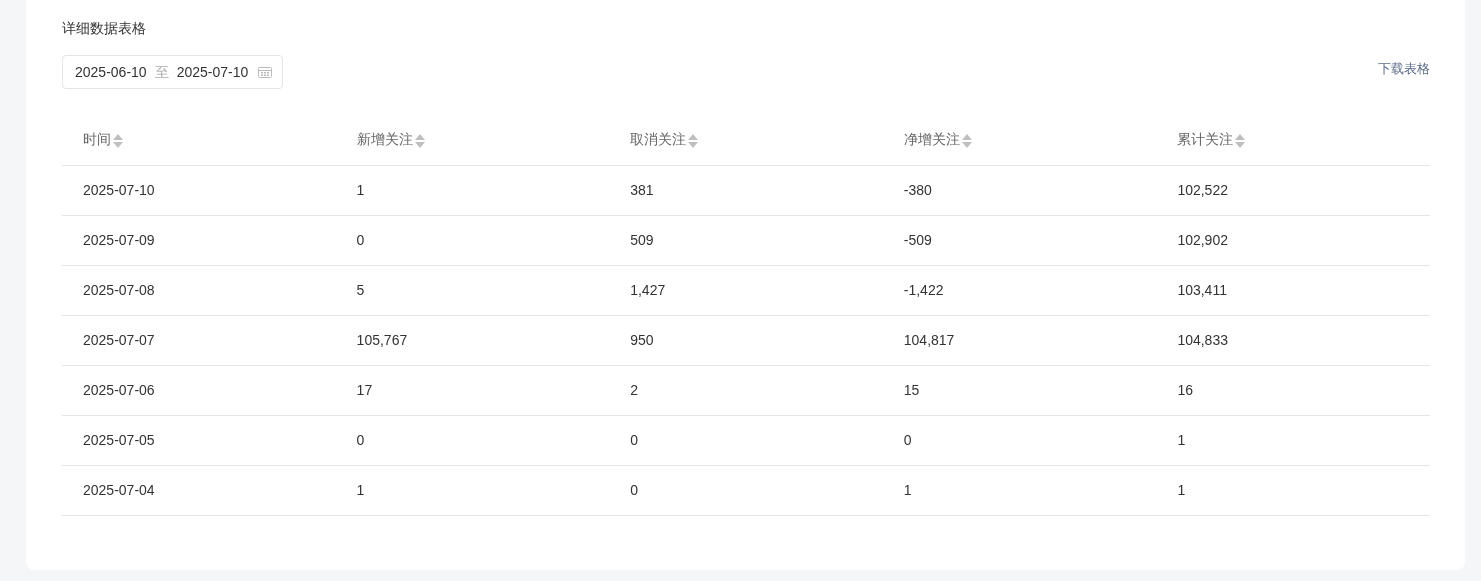 The width and height of the screenshot is (1481, 581). What do you see at coordinates (911, 389) in the screenshot?
I see `table-cell: 15` at bounding box center [911, 389].